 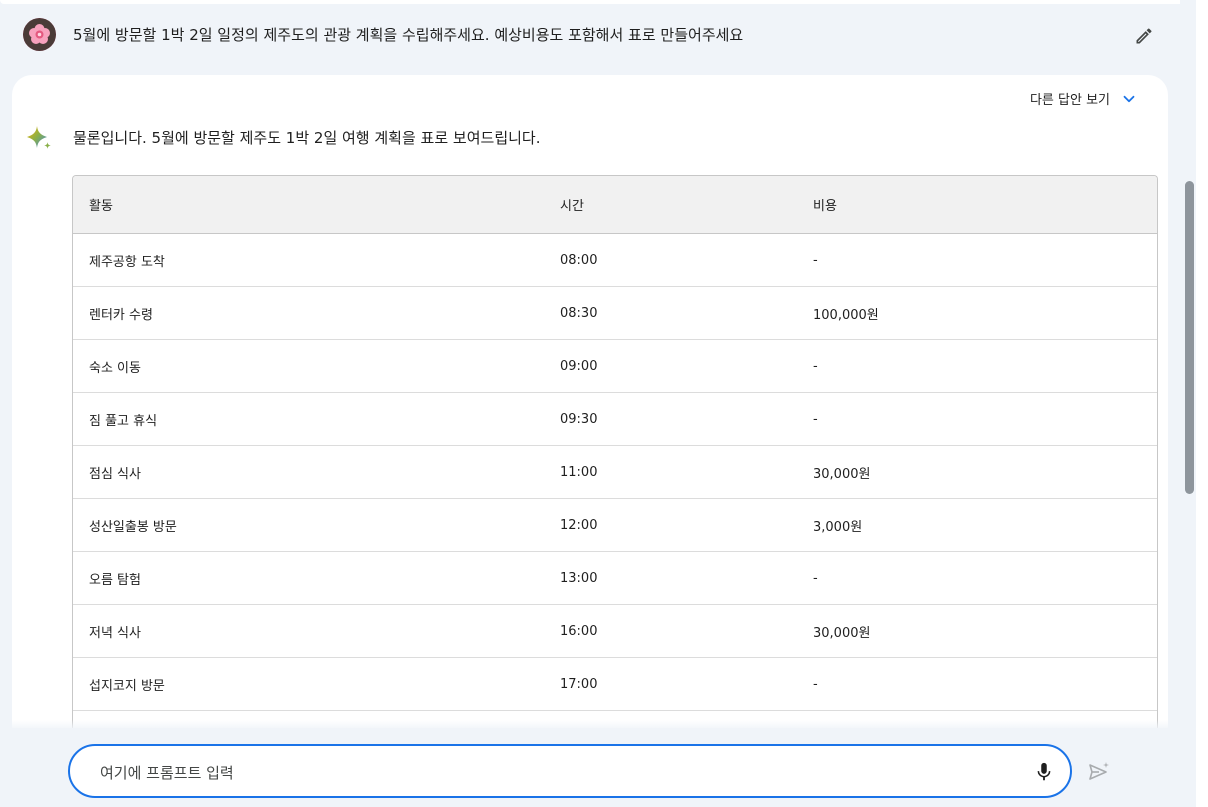 I want to click on cell-activity: 저녁 식사, so click(x=308, y=631).